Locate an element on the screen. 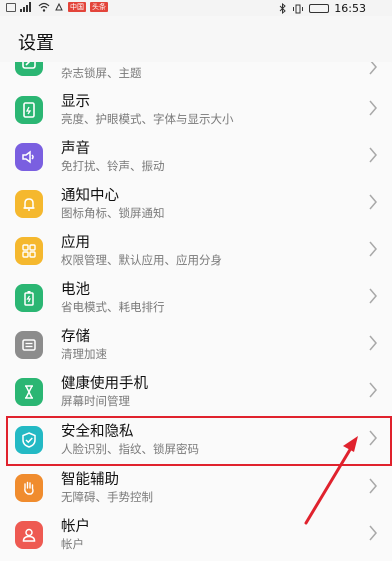  settings-item-sub: 权限管理、默认应用、应用分身 is located at coordinates (141, 260).